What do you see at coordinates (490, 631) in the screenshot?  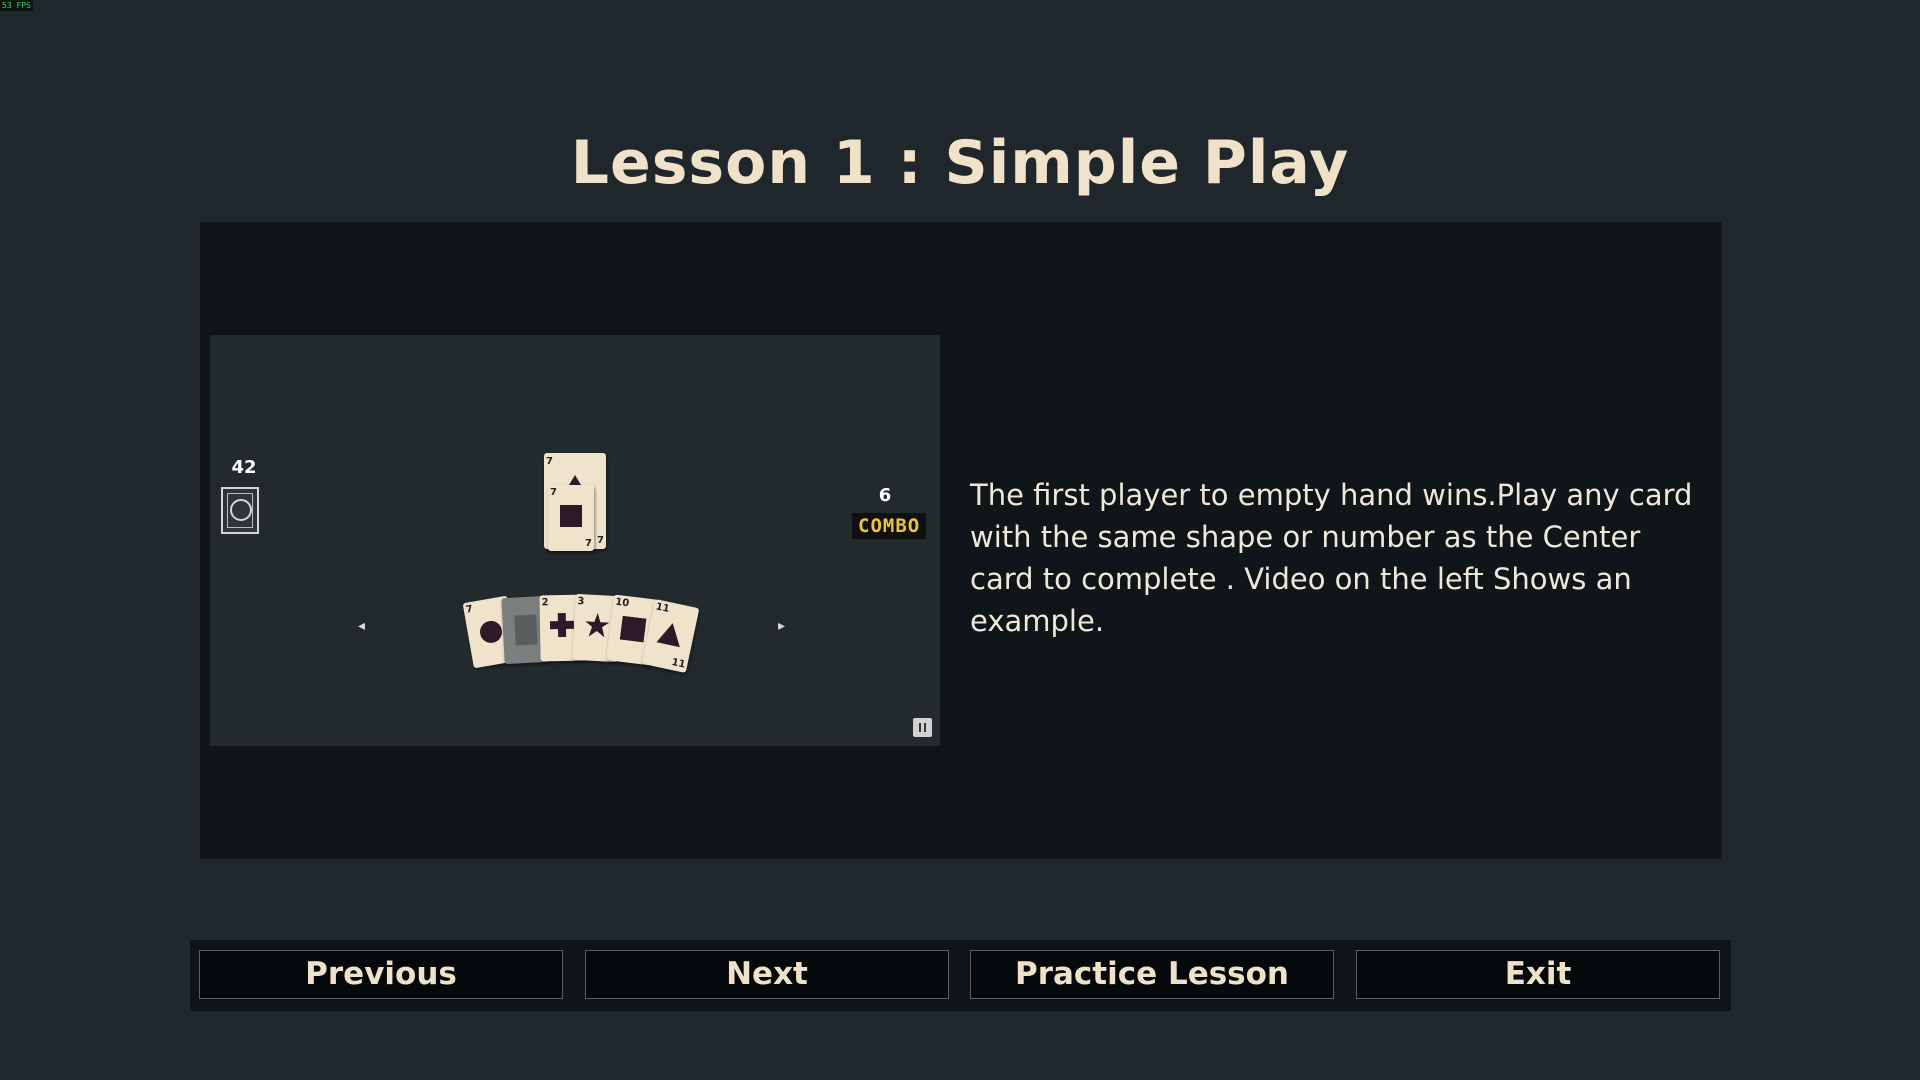 I see `circle-icon` at bounding box center [490, 631].